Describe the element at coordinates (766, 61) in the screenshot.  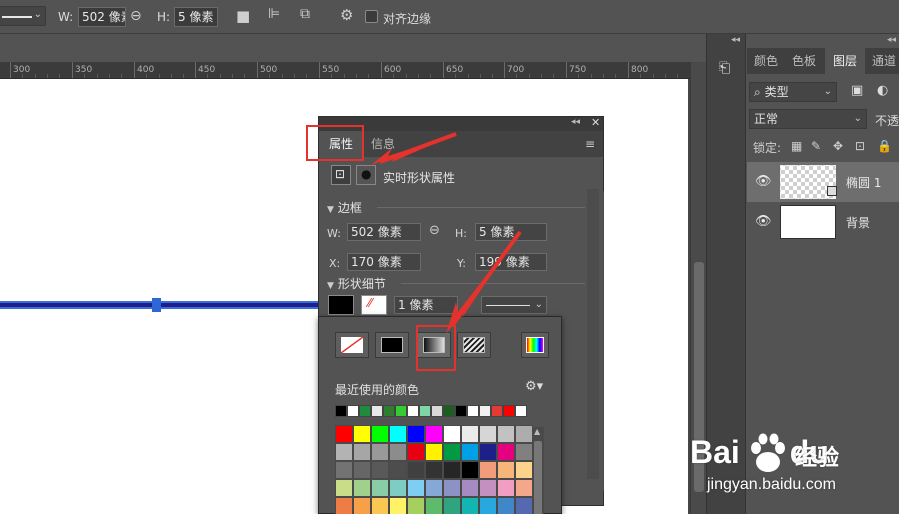
I see `tab-color: 颜色` at that location.